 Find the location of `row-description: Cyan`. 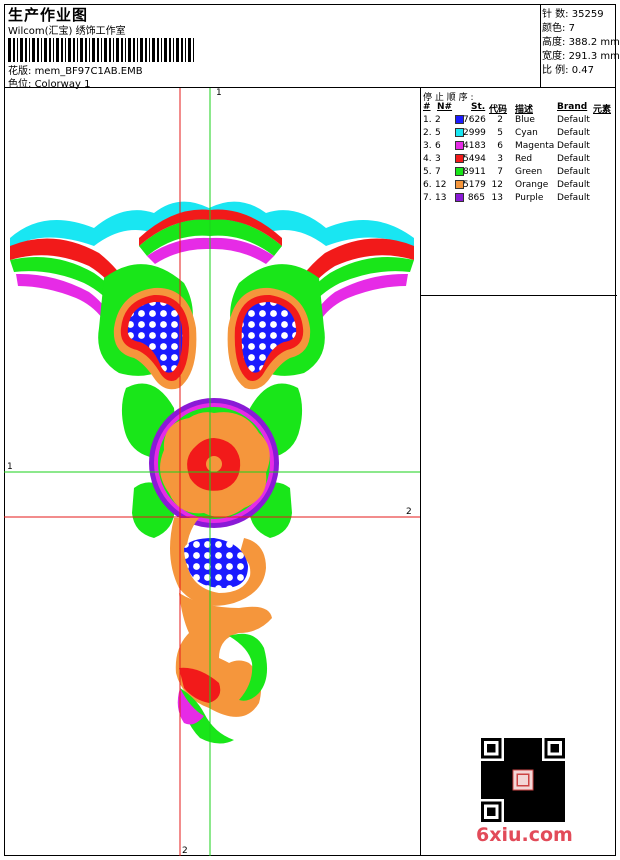

row-description: Cyan is located at coordinates (526, 133).